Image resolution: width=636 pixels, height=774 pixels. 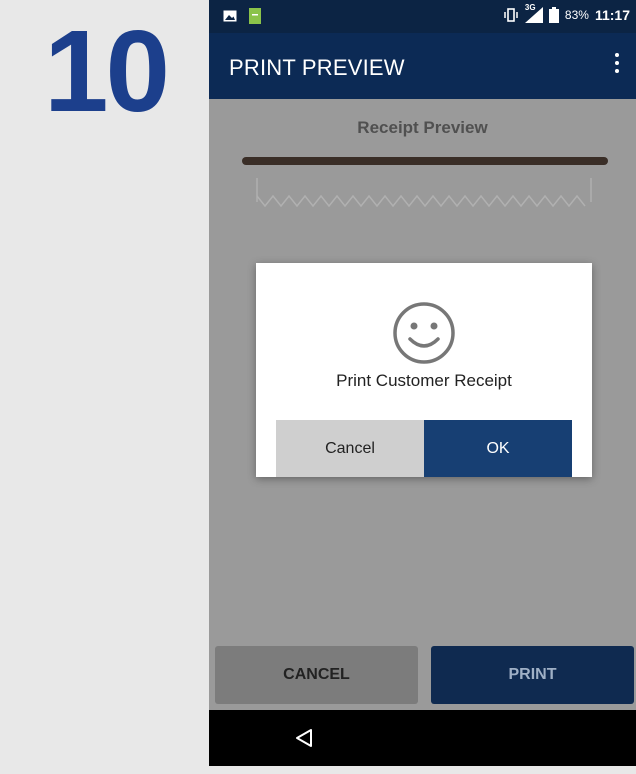 What do you see at coordinates (422, 127) in the screenshot?
I see `receipt-preview-heading: Receipt Preview` at bounding box center [422, 127].